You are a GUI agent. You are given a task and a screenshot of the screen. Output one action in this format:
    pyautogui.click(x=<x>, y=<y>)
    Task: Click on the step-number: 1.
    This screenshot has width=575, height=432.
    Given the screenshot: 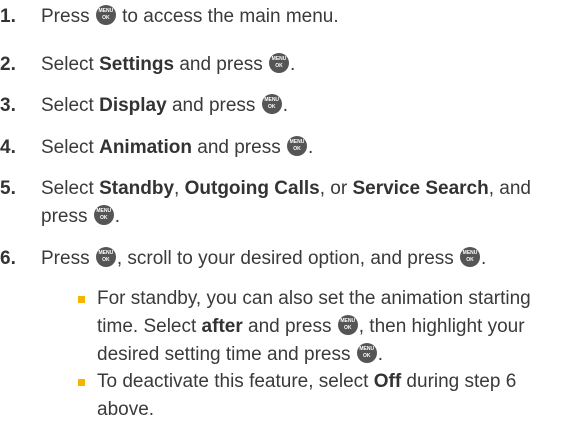 What is the action you would take?
    pyautogui.click(x=8, y=16)
    